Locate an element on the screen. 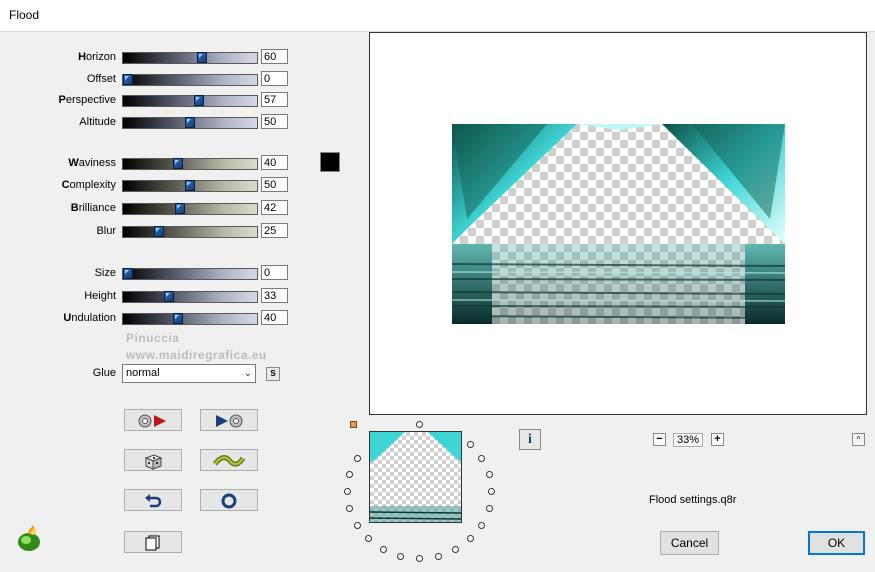  slider-altitude is located at coordinates (190, 123).